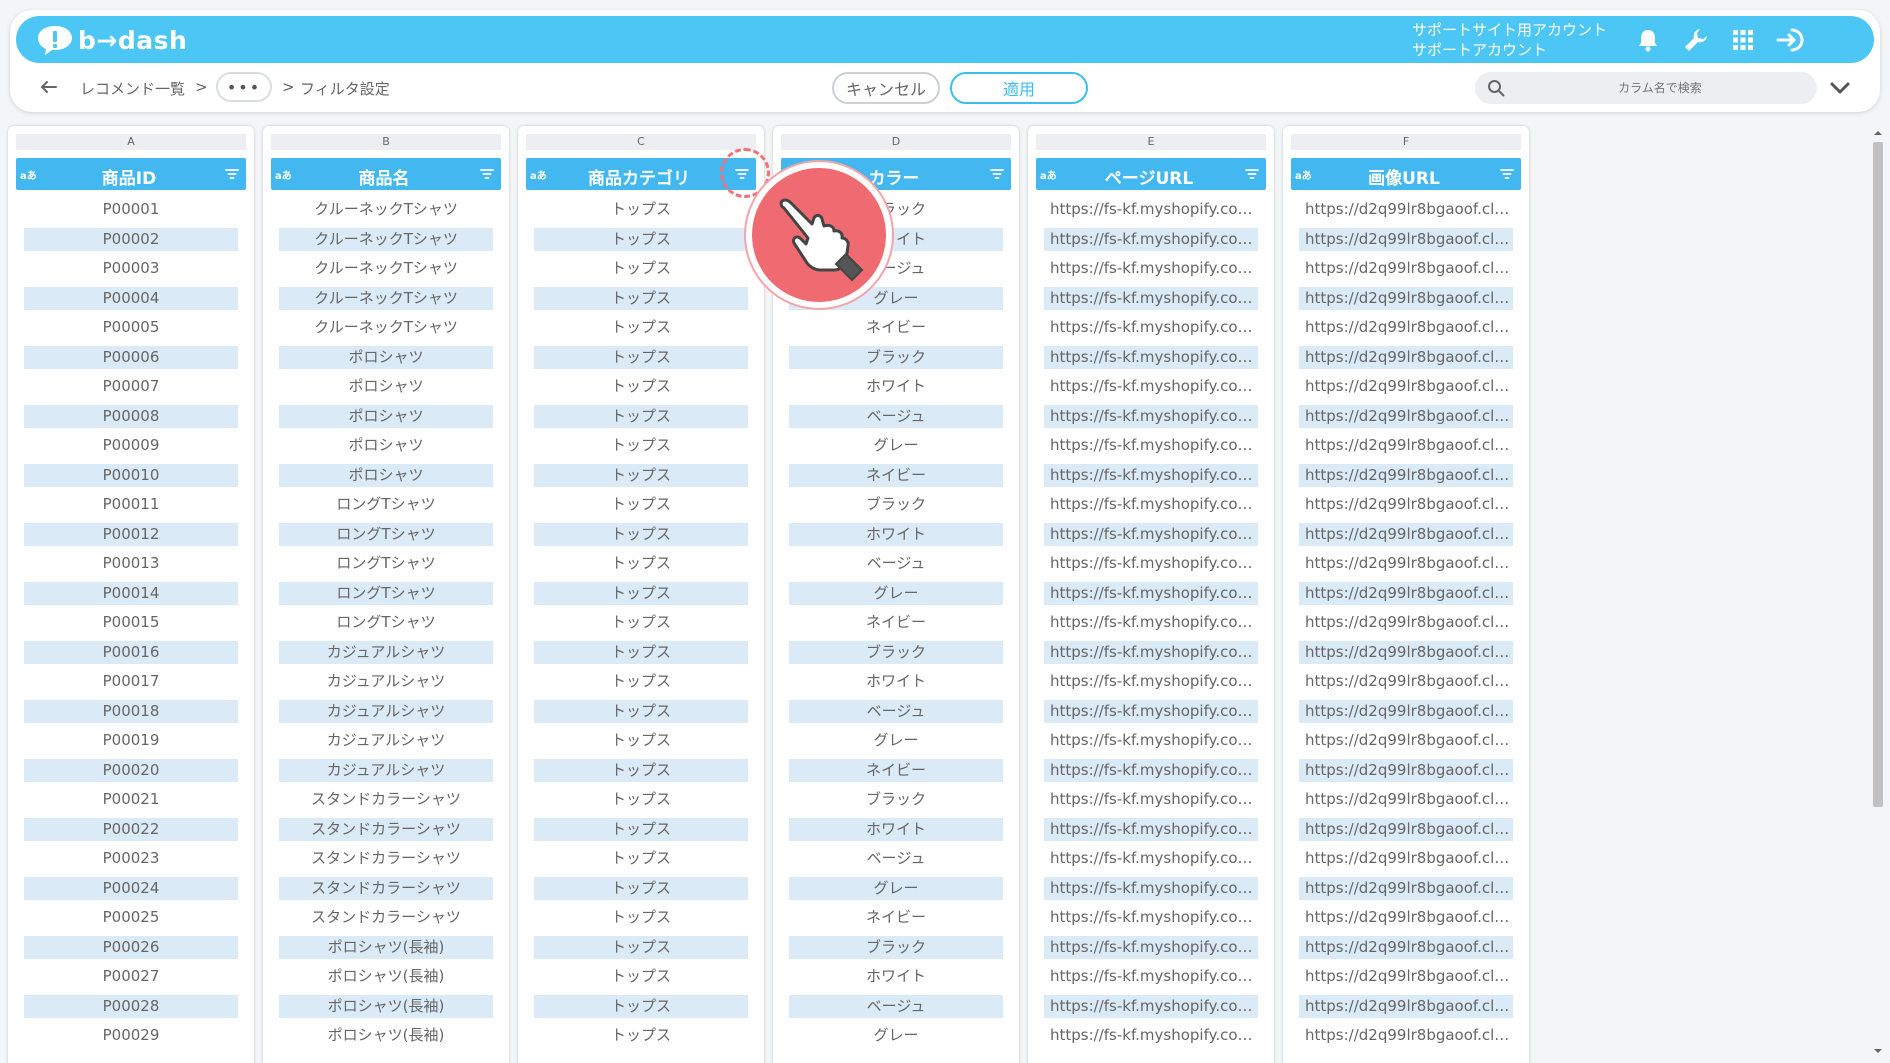 The image size is (1890, 1063). Describe the element at coordinates (131, 770) in the screenshot. I see `table-cell: P00020` at that location.